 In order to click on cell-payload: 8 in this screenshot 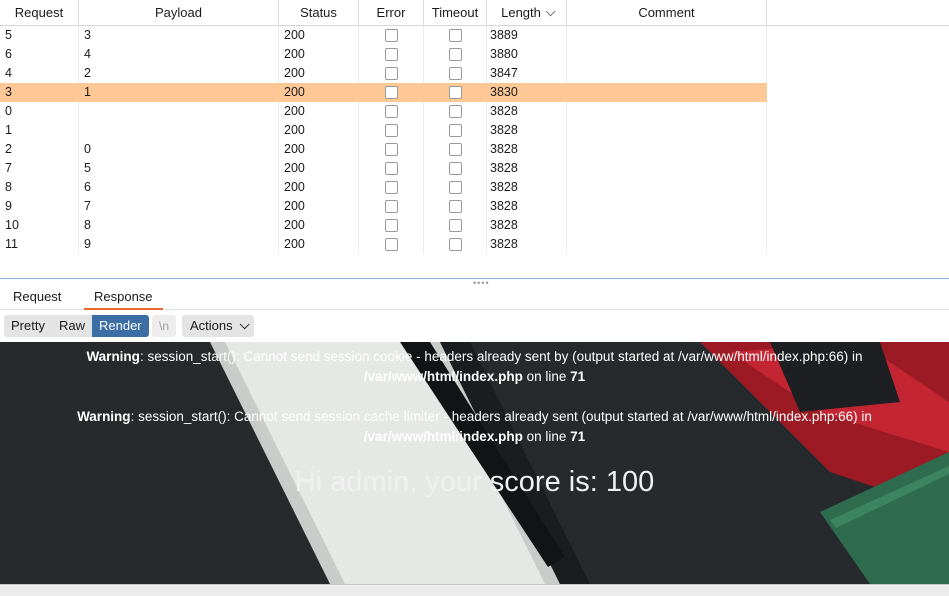, I will do `click(87, 225)`.